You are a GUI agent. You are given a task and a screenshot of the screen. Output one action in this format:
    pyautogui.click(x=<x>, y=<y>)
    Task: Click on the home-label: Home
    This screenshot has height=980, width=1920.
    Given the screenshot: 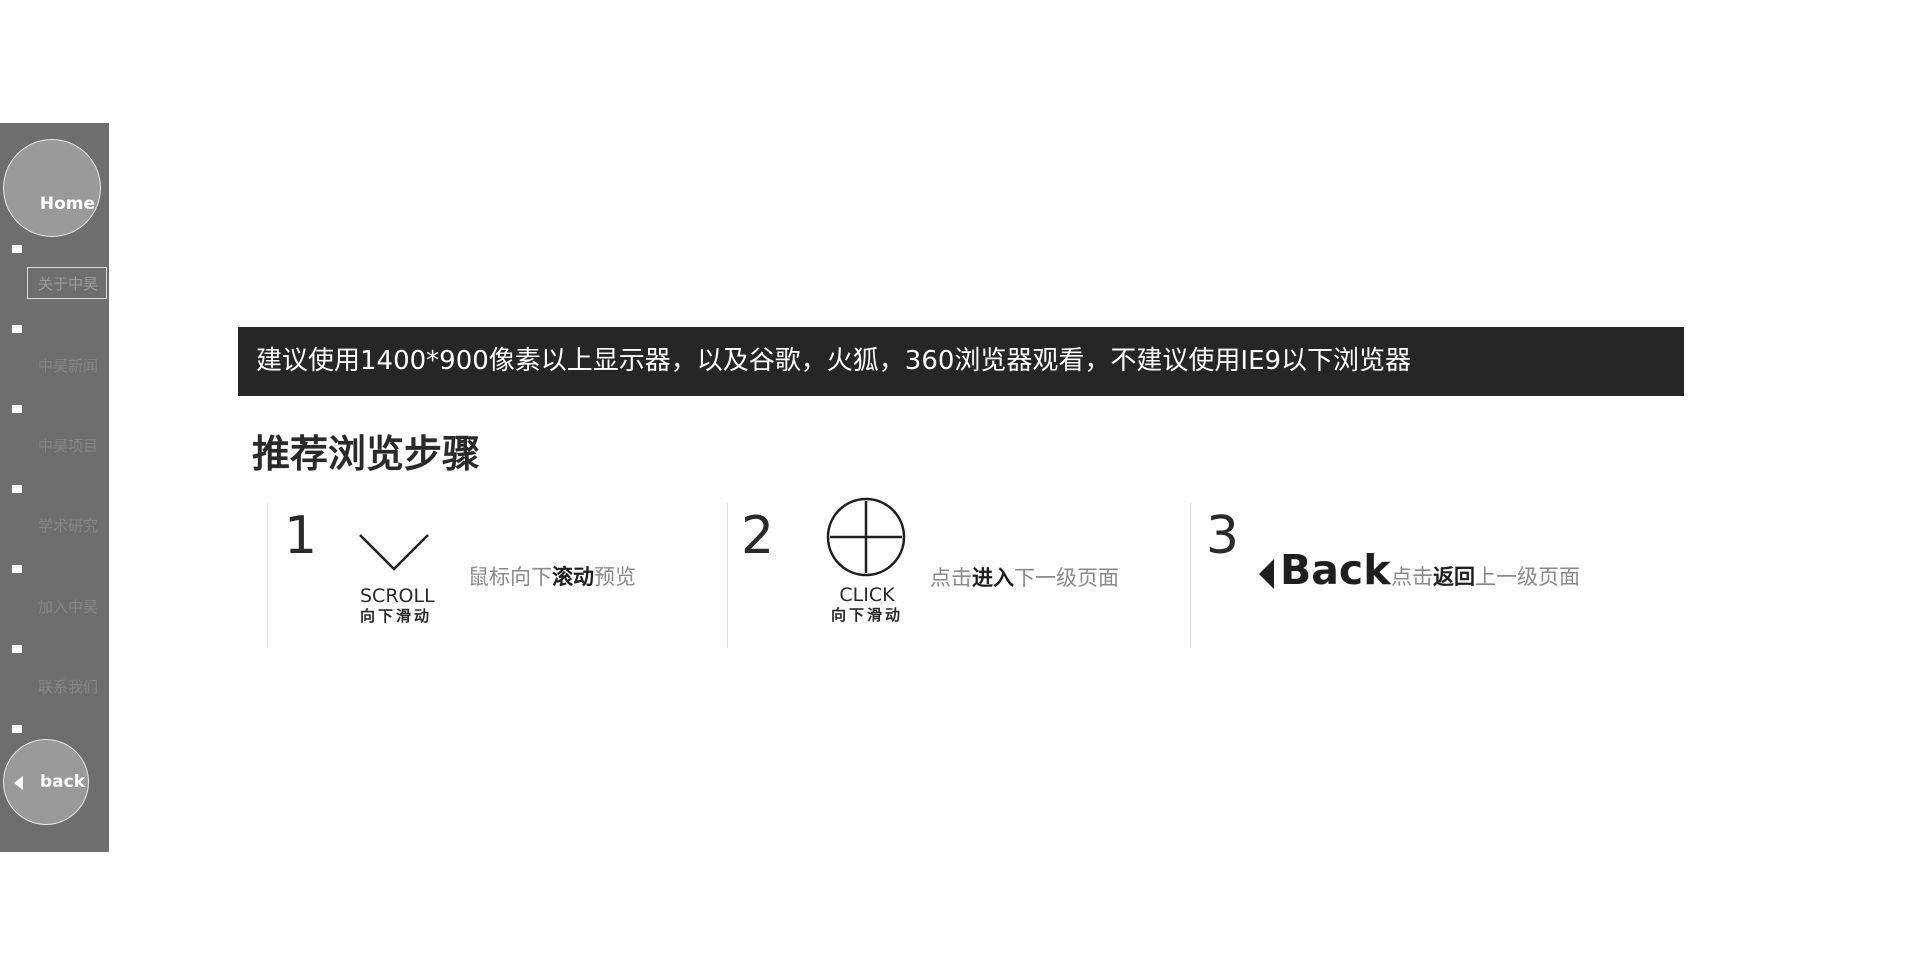 What is the action you would take?
    pyautogui.click(x=67, y=204)
    